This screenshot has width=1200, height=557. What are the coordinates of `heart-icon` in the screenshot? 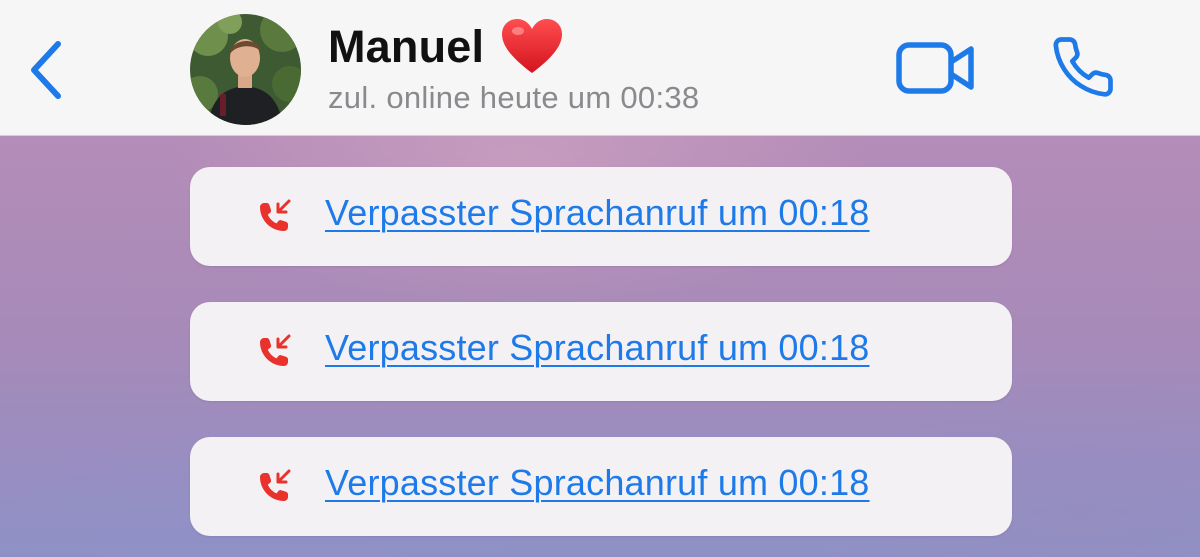 It's located at (532, 47).